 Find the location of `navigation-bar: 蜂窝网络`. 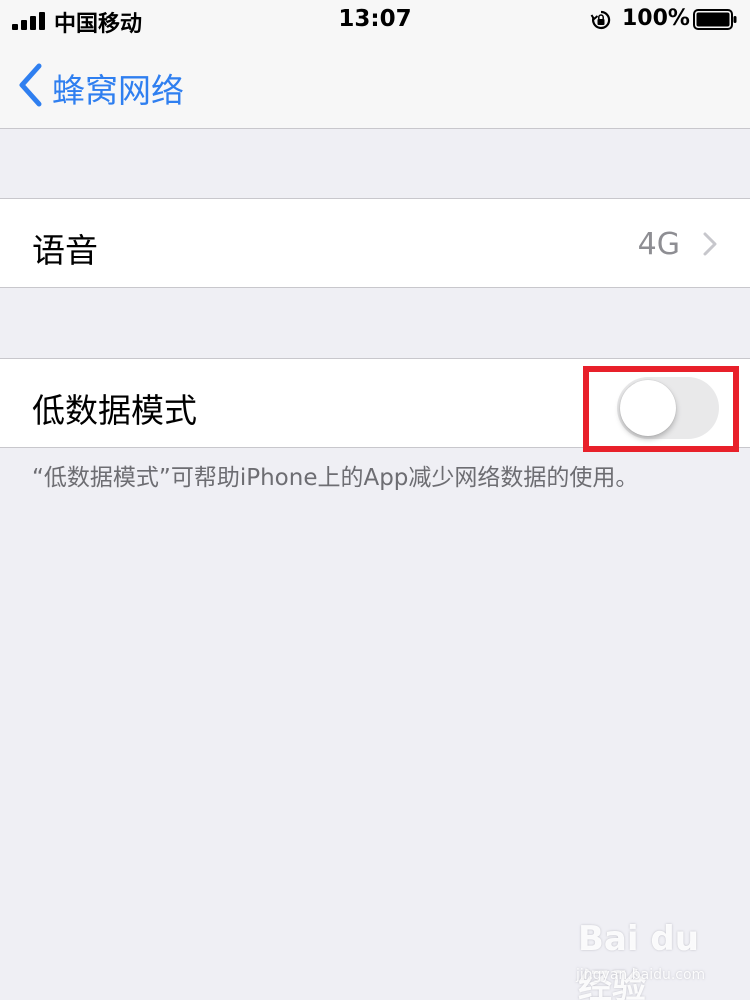

navigation-bar: 蜂窝网络 is located at coordinates (375, 84).